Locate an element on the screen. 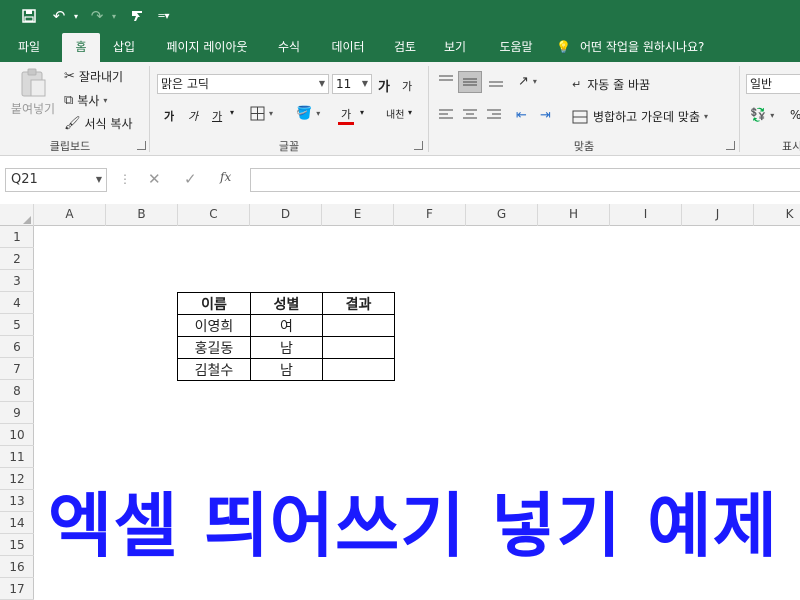 The height and width of the screenshot is (600, 800). align-left-button is located at coordinates (446, 115).